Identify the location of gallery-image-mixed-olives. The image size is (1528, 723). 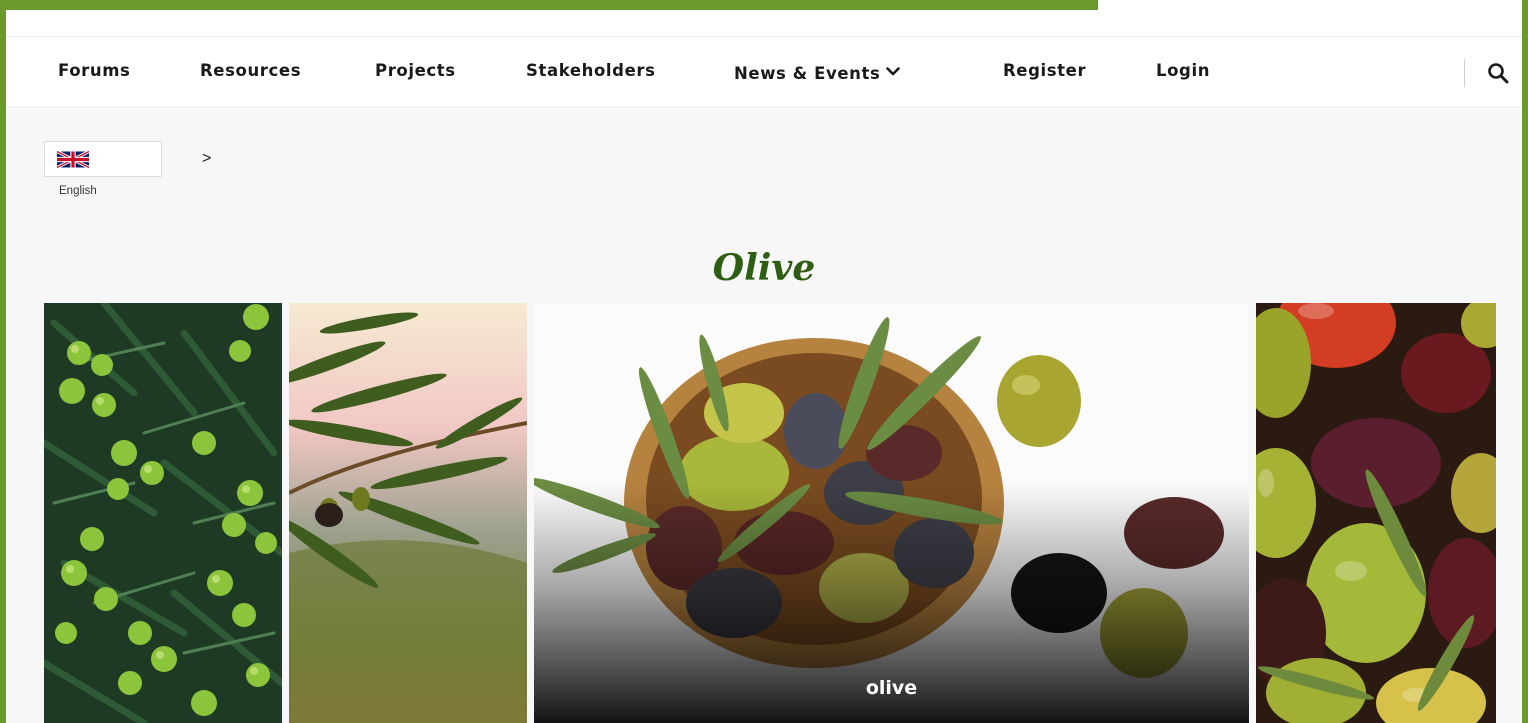
(1376, 513).